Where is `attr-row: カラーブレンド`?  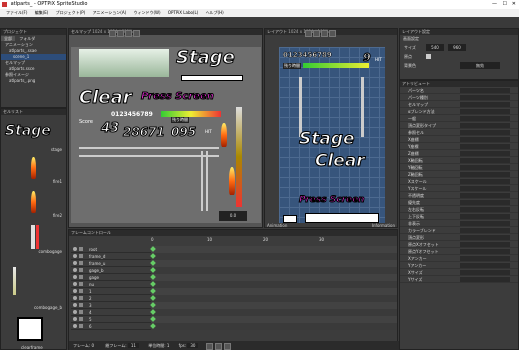
attr-row: カラーブレンド is located at coordinates (459, 230).